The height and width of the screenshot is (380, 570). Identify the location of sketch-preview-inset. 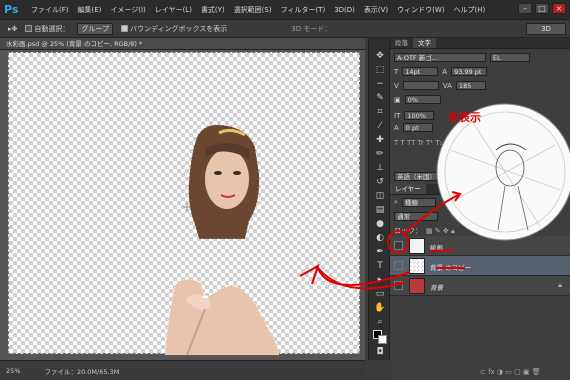
(503, 172).